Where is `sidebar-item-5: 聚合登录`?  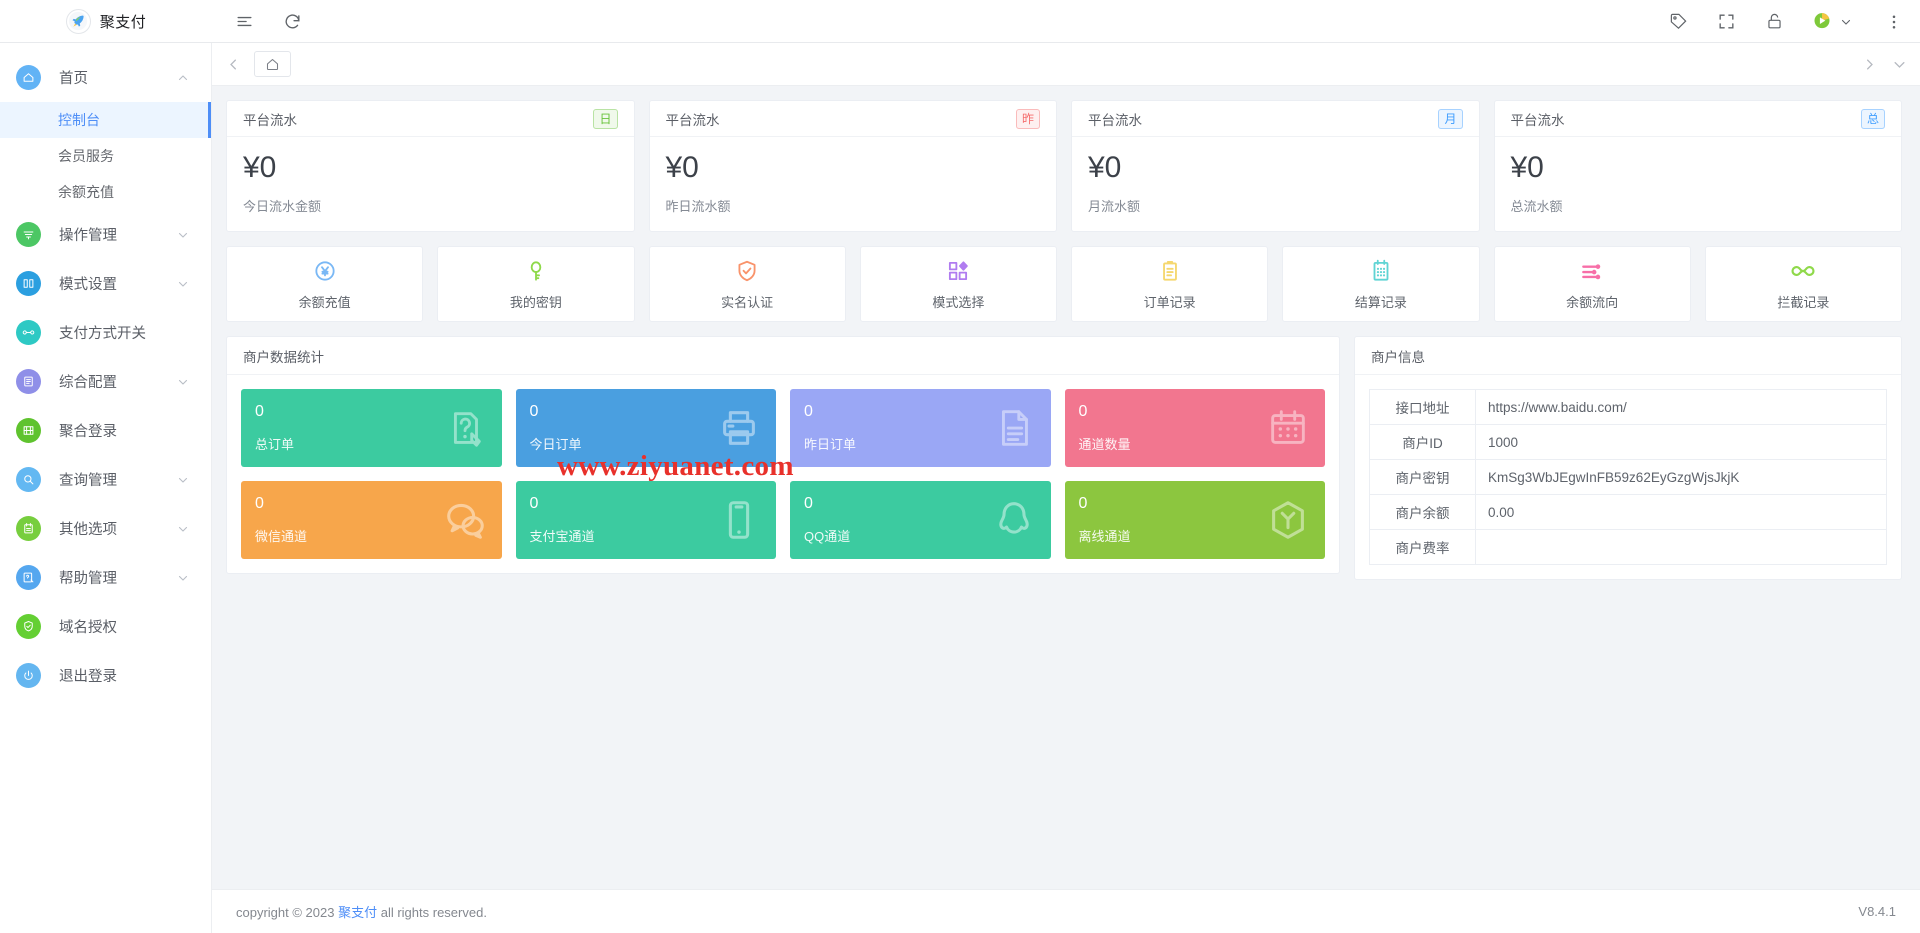
sidebar-item-5: 聚合登录 is located at coordinates (105, 430).